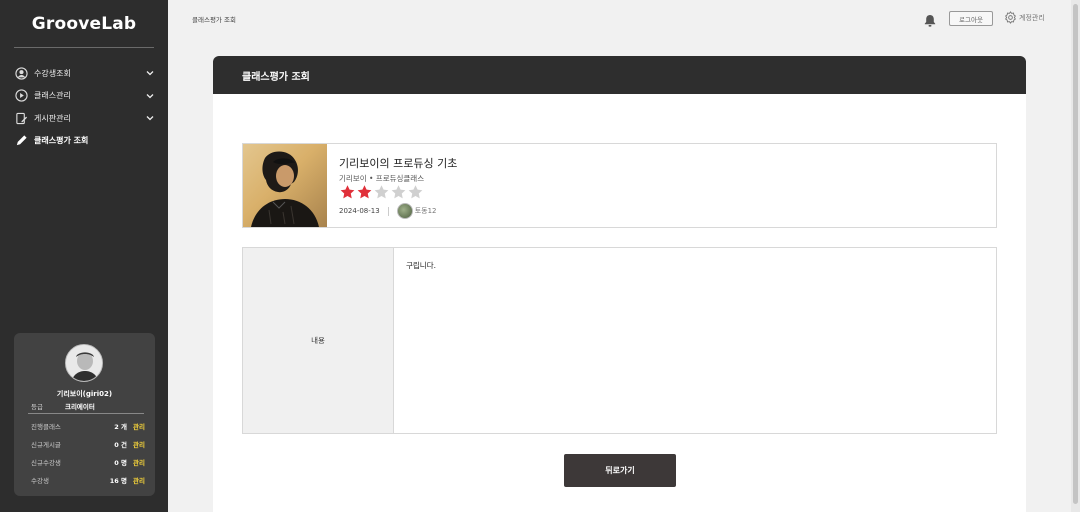 This screenshot has width=1080, height=512. Describe the element at coordinates (88, 444) in the screenshot. I see `stat-row: 신규게시글 0 건 관리` at that location.